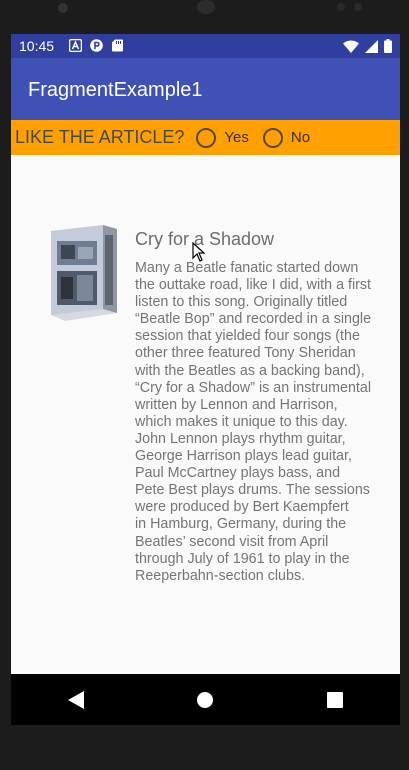  I want to click on proximity-sensor, so click(341, 7).